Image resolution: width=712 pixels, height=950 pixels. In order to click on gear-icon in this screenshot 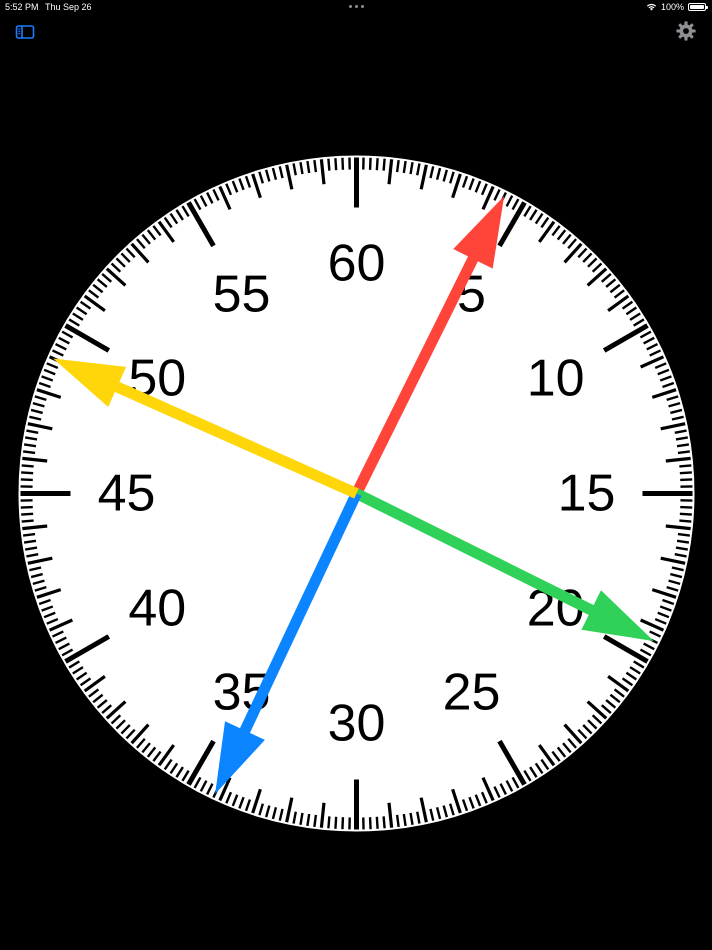, I will do `click(686, 31)`.